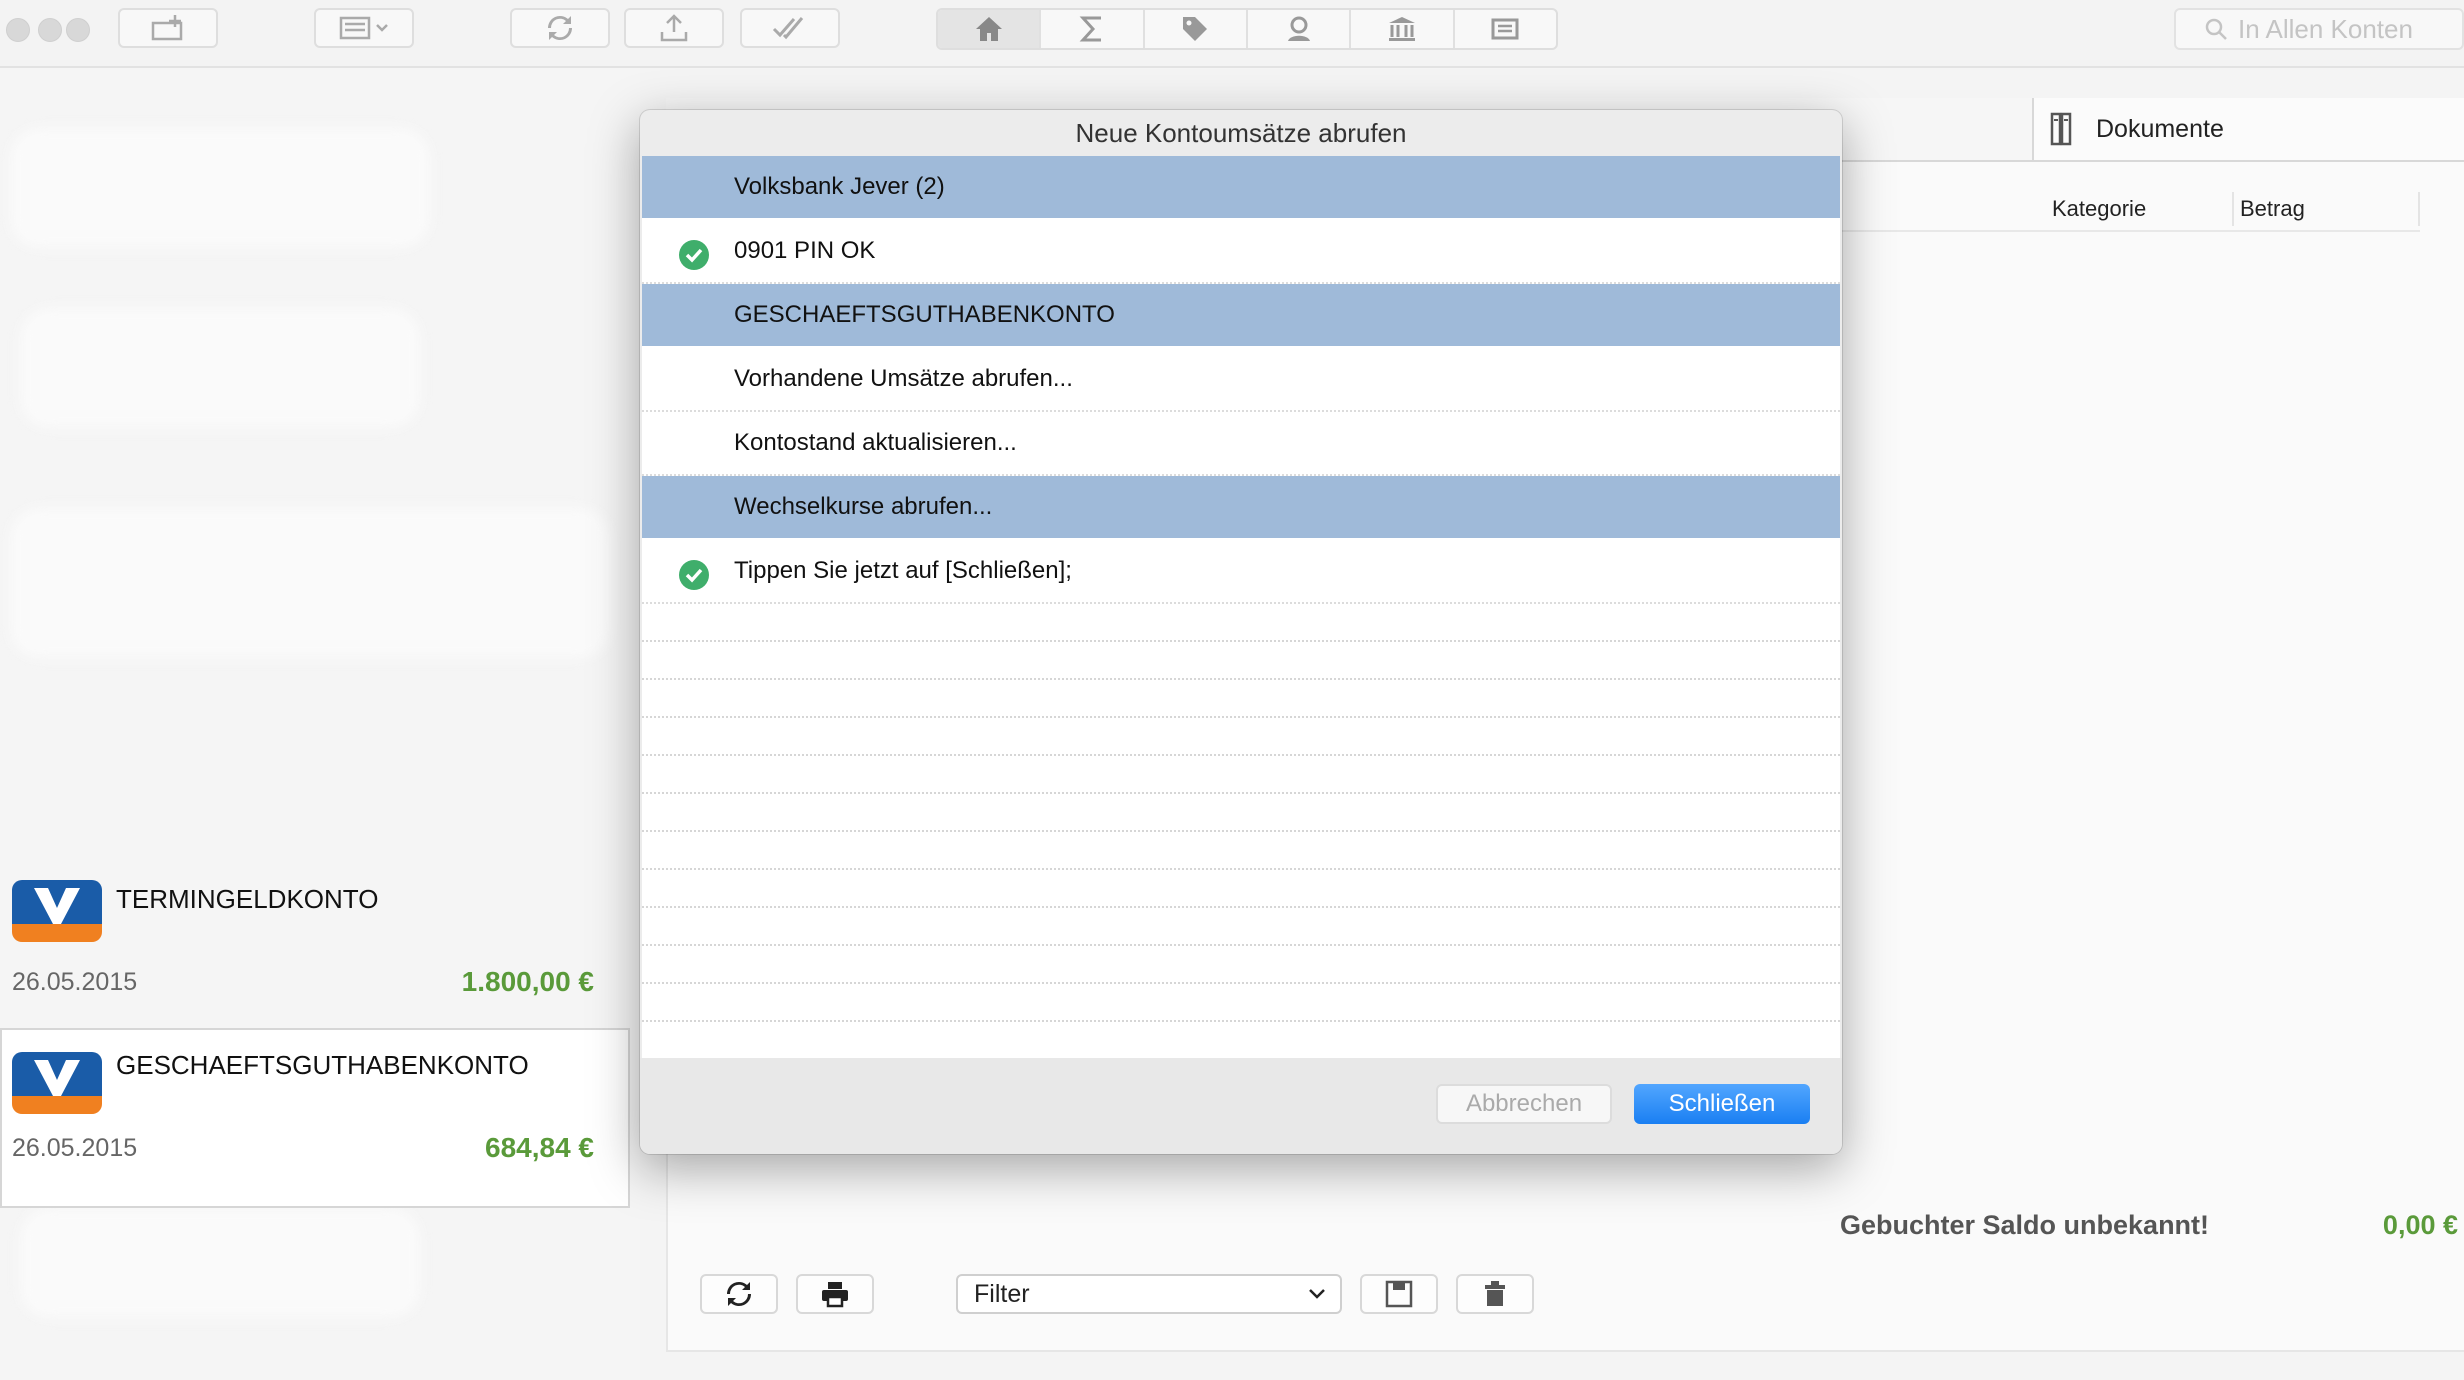  What do you see at coordinates (2325, 28) in the screenshot?
I see `search-placeholder: In Allen Konten` at bounding box center [2325, 28].